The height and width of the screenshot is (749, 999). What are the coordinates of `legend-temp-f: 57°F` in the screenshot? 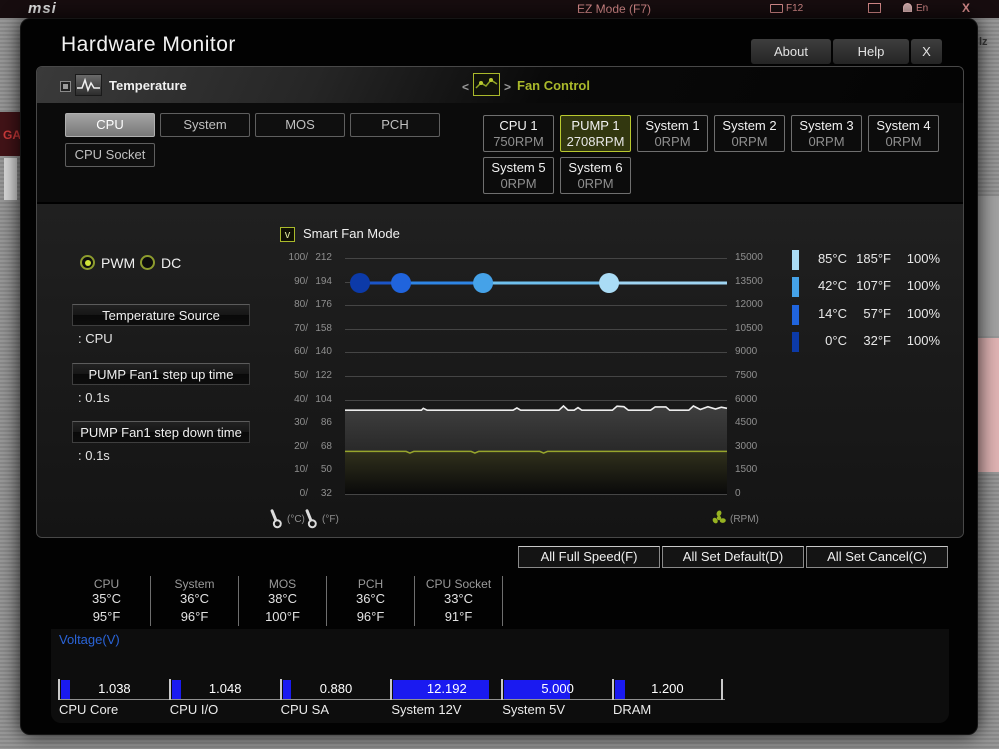 It's located at (877, 313).